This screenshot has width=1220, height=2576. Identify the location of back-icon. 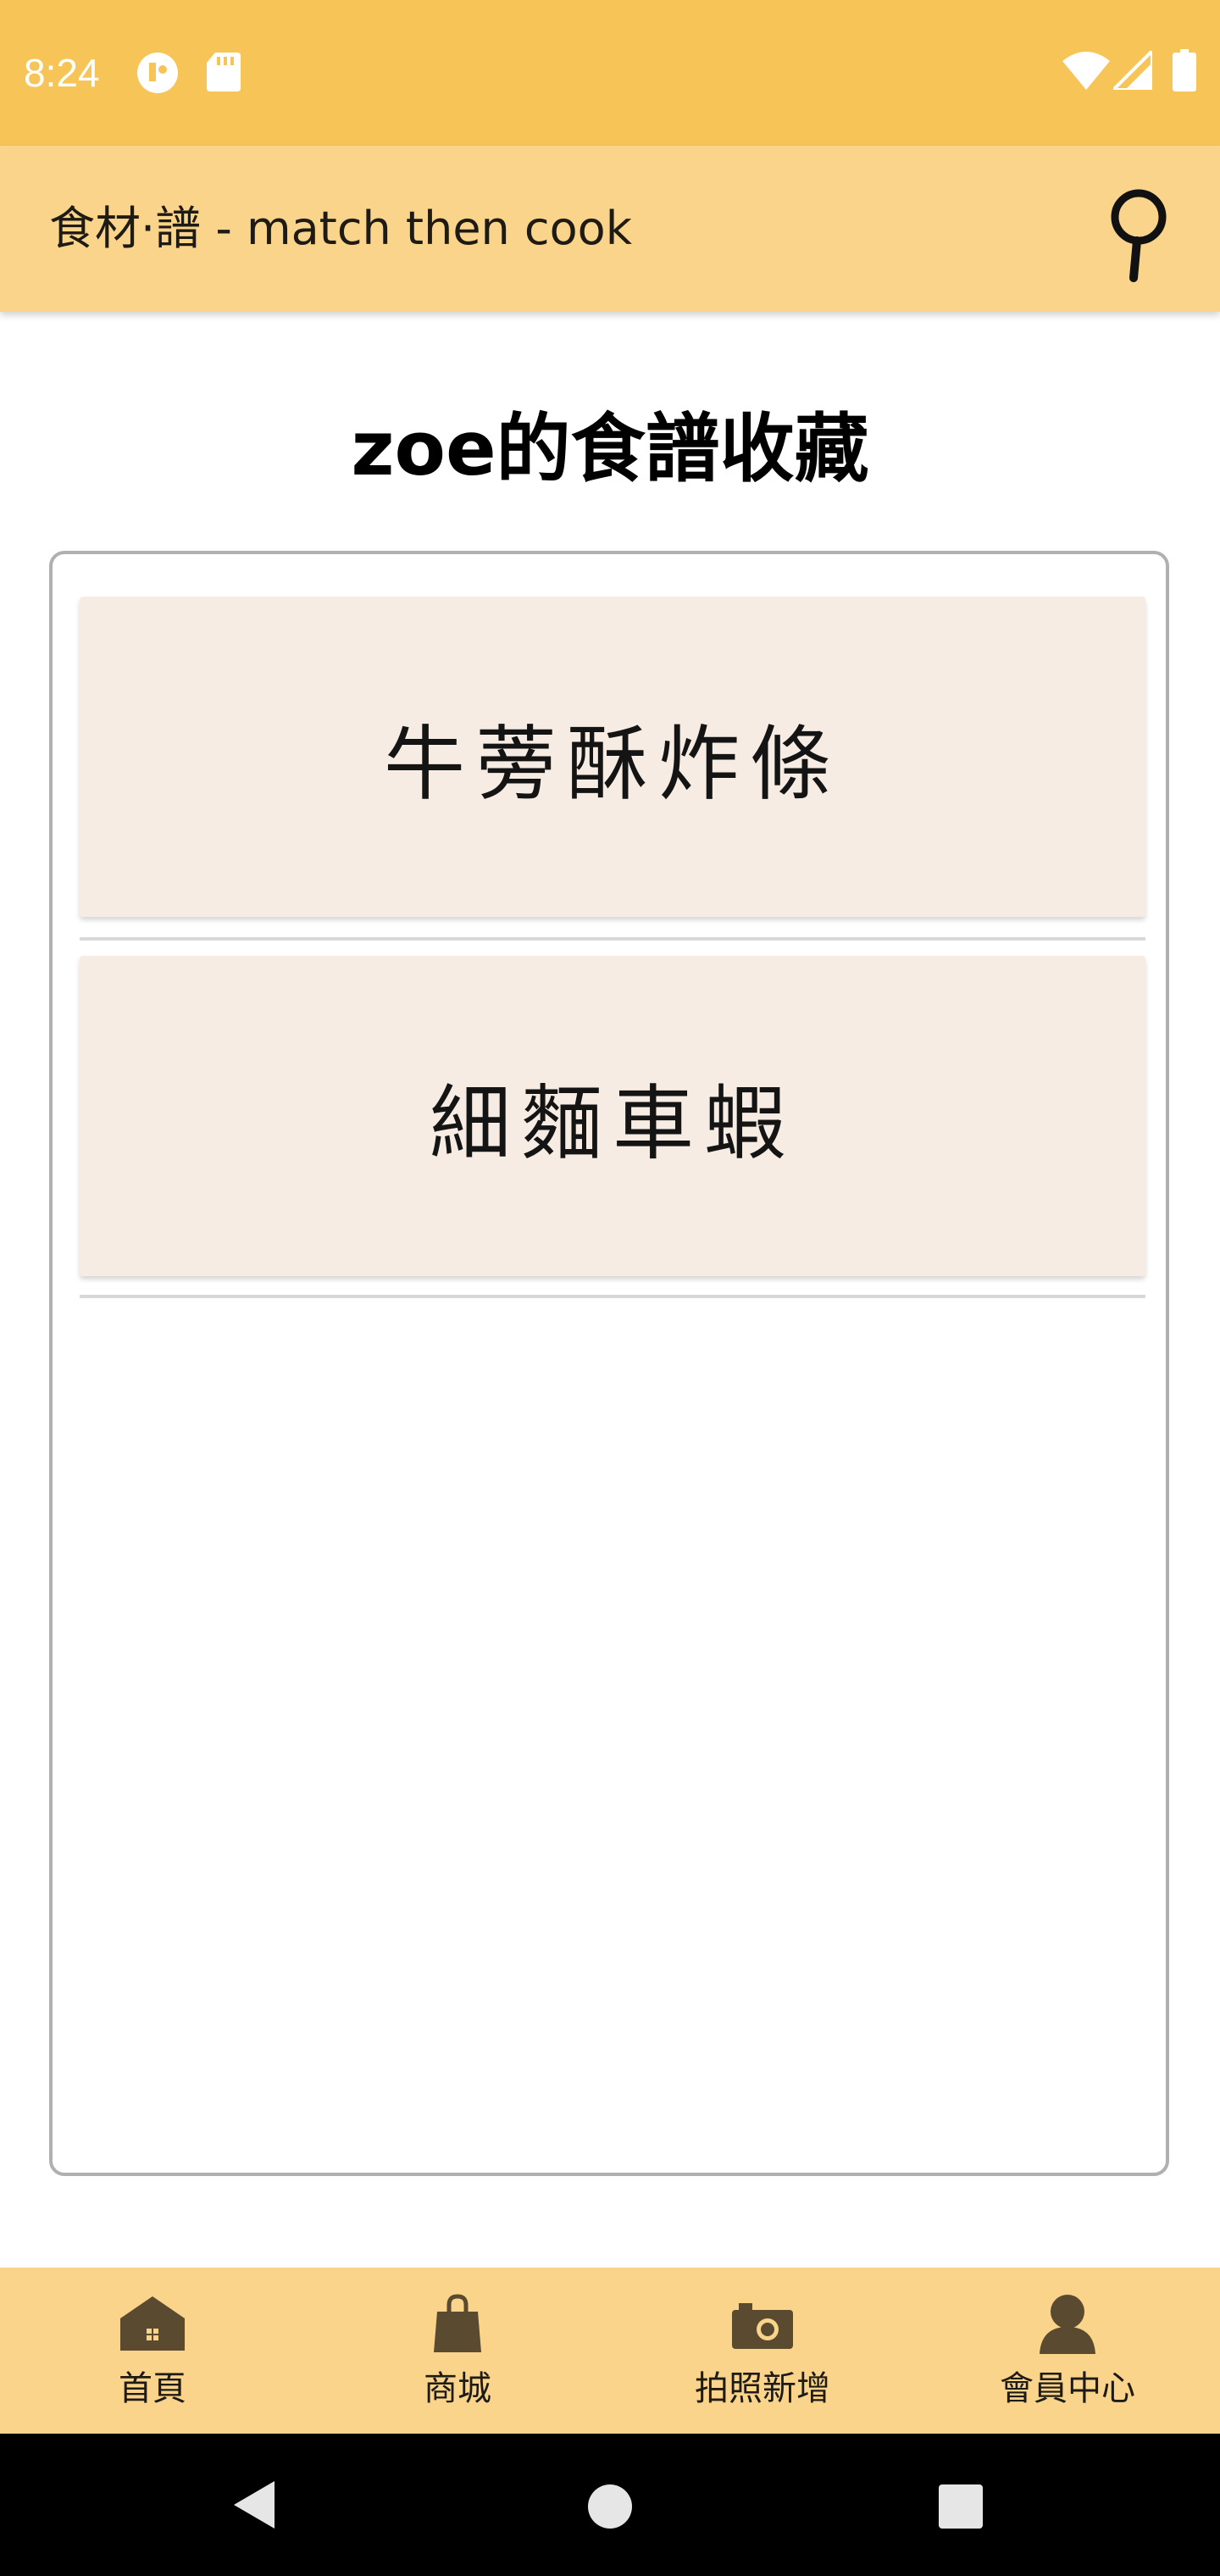
(254, 2505).